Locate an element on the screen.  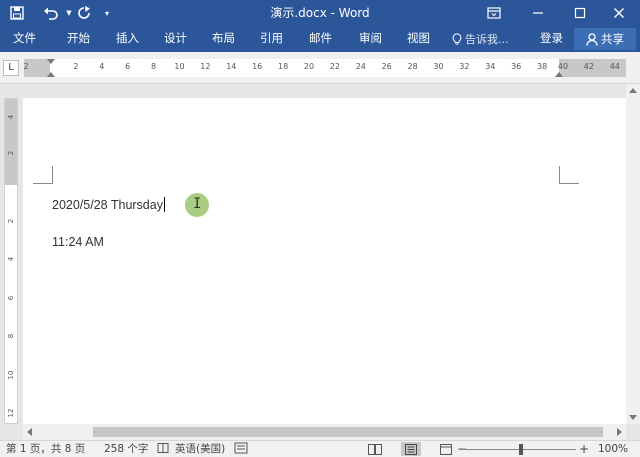
undo-button is located at coordinates (51, 13).